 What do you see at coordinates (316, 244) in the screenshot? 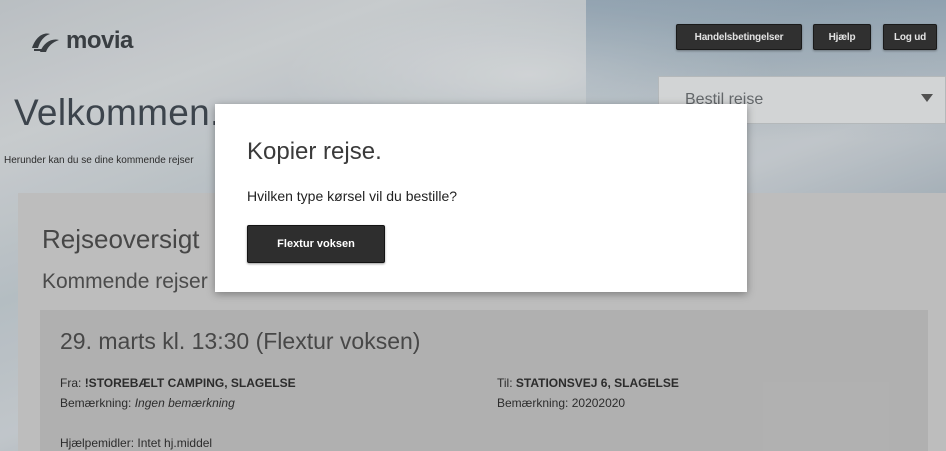
I see `flextur-voksen-button: Flextur voksen` at bounding box center [316, 244].